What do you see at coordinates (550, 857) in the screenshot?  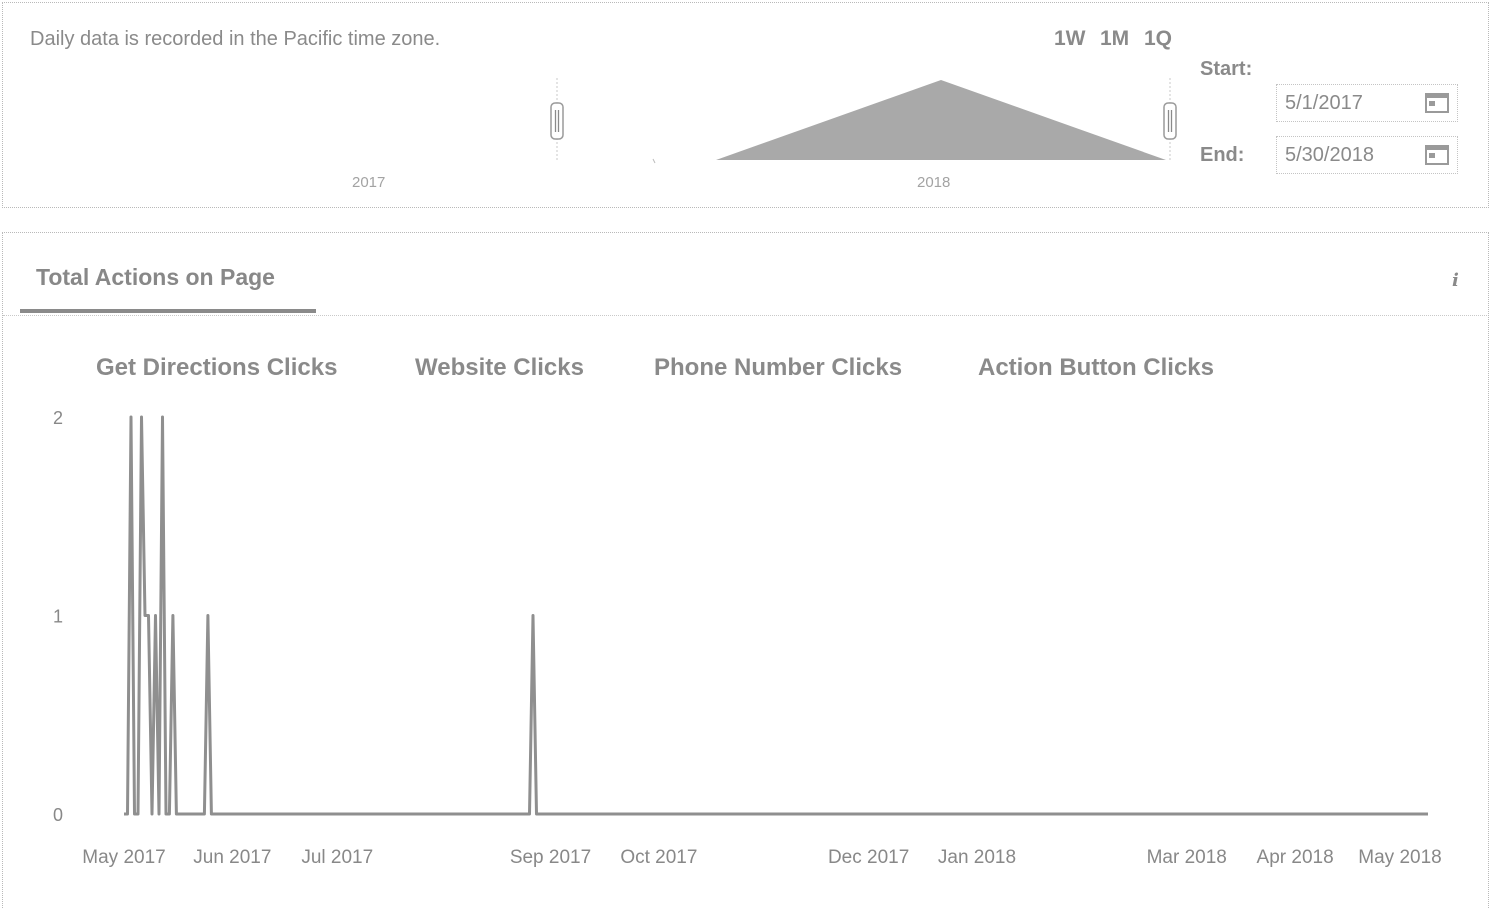 I see `x-tick-label: Sep 2017` at bounding box center [550, 857].